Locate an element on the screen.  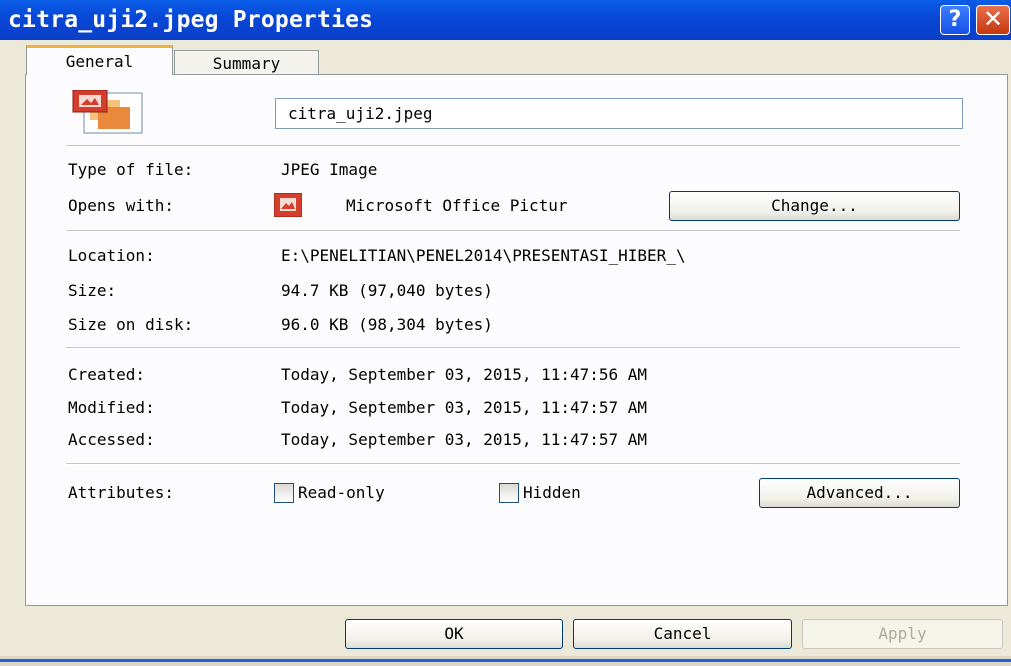
read-only-checkbox is located at coordinates (284, 493).